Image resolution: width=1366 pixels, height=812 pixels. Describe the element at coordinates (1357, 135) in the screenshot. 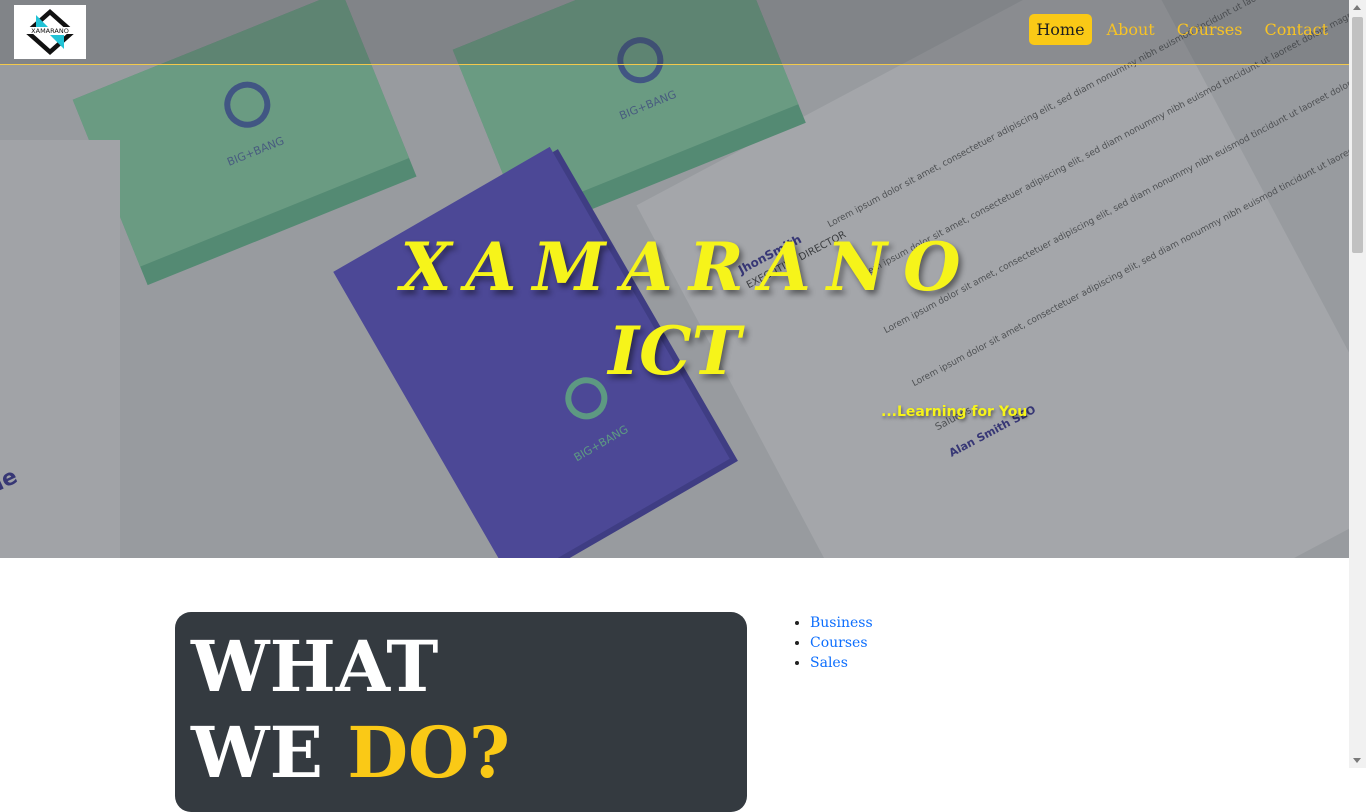

I see `scrollbar-thumb` at that location.